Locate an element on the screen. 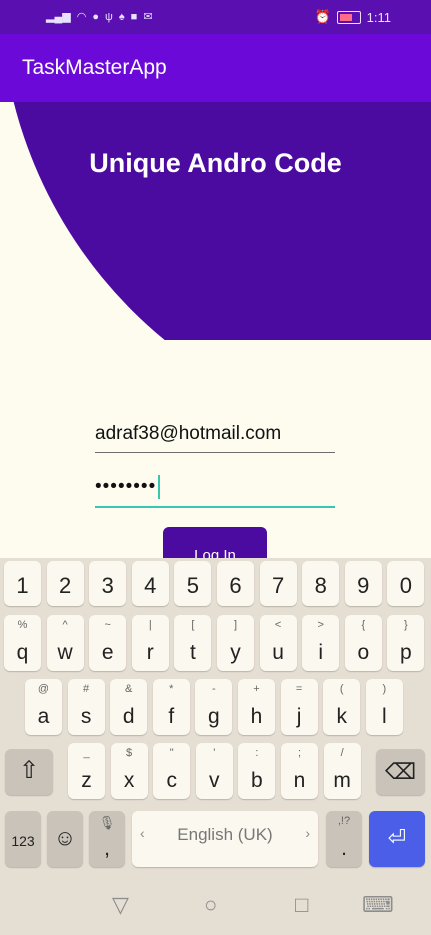 The height and width of the screenshot is (935, 431). status-icons-right: ⏰ 1:11 is located at coordinates (352, 17).